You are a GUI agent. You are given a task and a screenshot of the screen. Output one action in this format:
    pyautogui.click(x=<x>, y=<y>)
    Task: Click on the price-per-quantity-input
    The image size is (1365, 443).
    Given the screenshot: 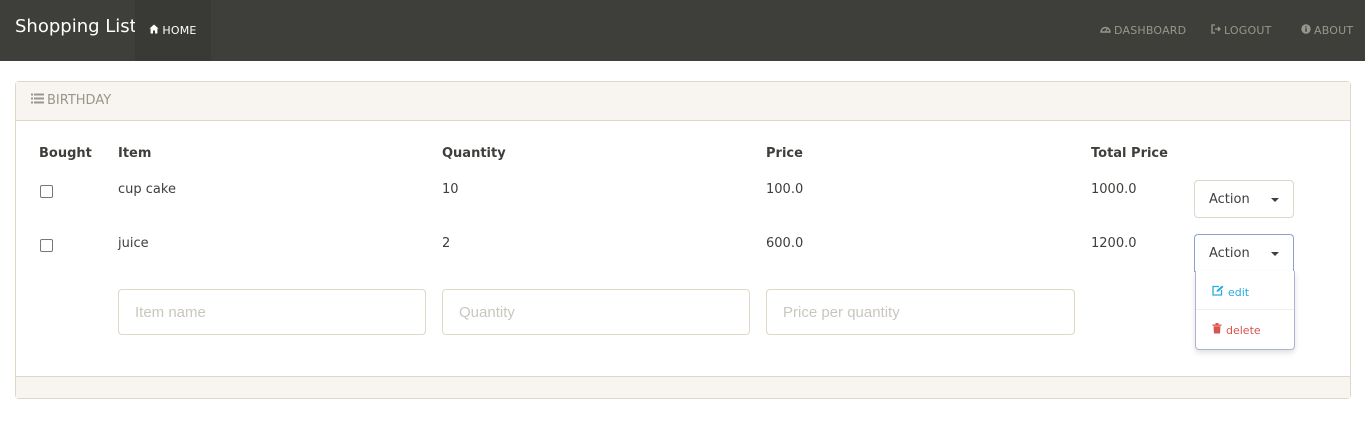 What is the action you would take?
    pyautogui.click(x=920, y=312)
    